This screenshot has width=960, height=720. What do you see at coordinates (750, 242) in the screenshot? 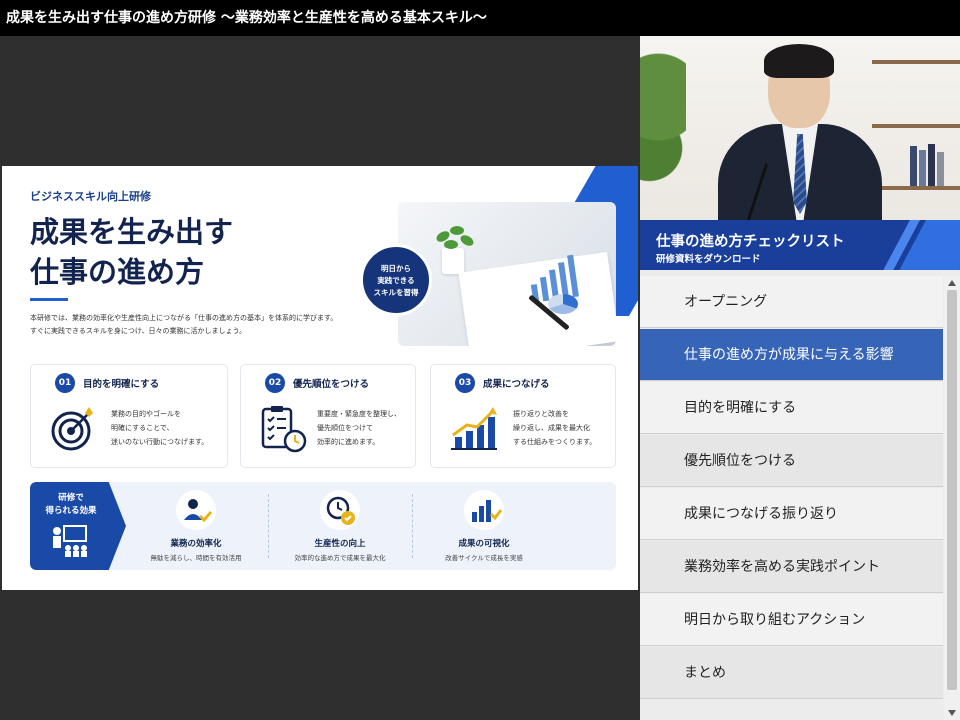
I see `banner-title: 仕事の進め方チェックリスト` at bounding box center [750, 242].